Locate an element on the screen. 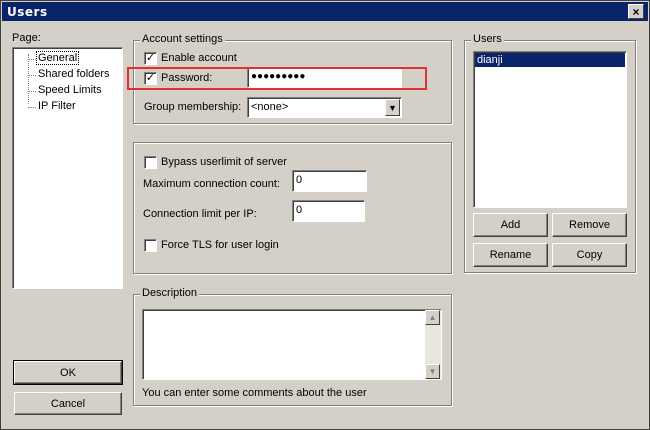  tree-item-ip-filter: IP Filter is located at coordinates (57, 106).